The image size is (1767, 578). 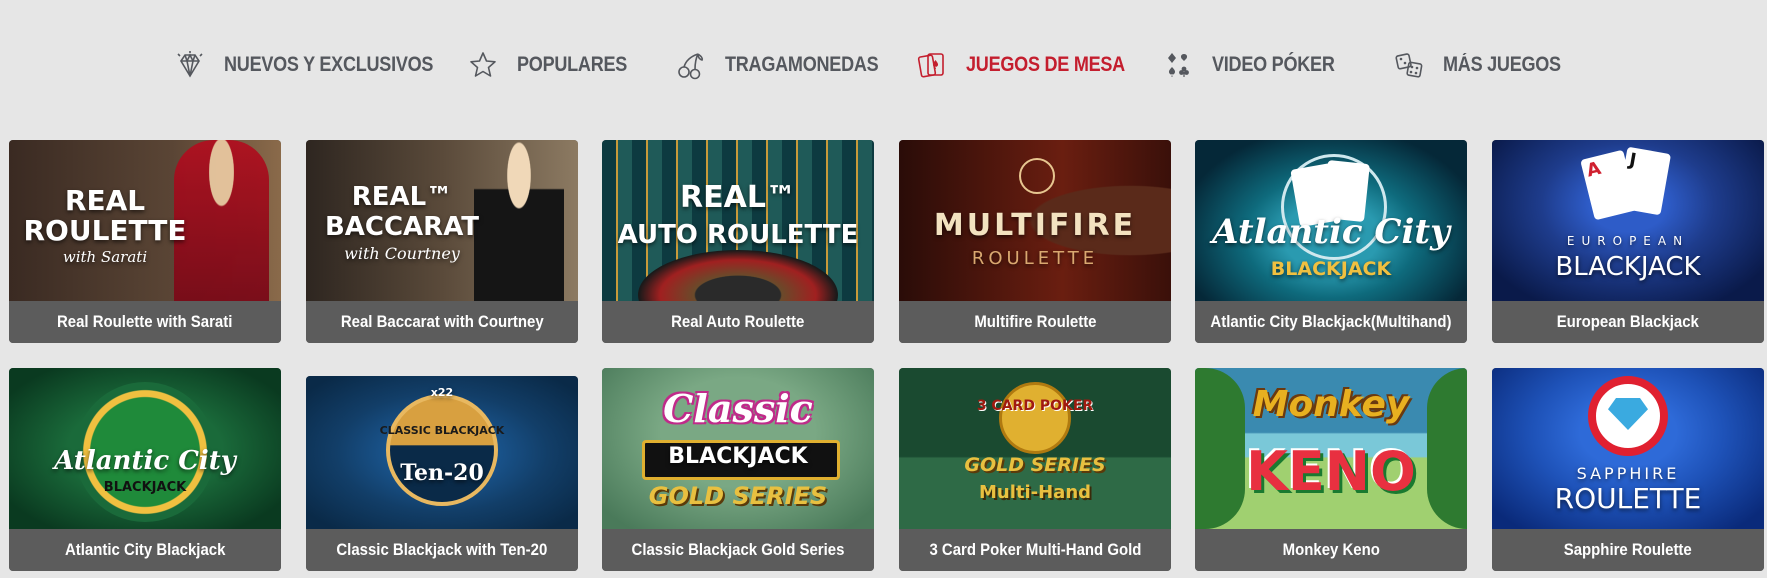 What do you see at coordinates (1331, 448) in the screenshot?
I see `game-thumbnail: Monkey KENO` at bounding box center [1331, 448].